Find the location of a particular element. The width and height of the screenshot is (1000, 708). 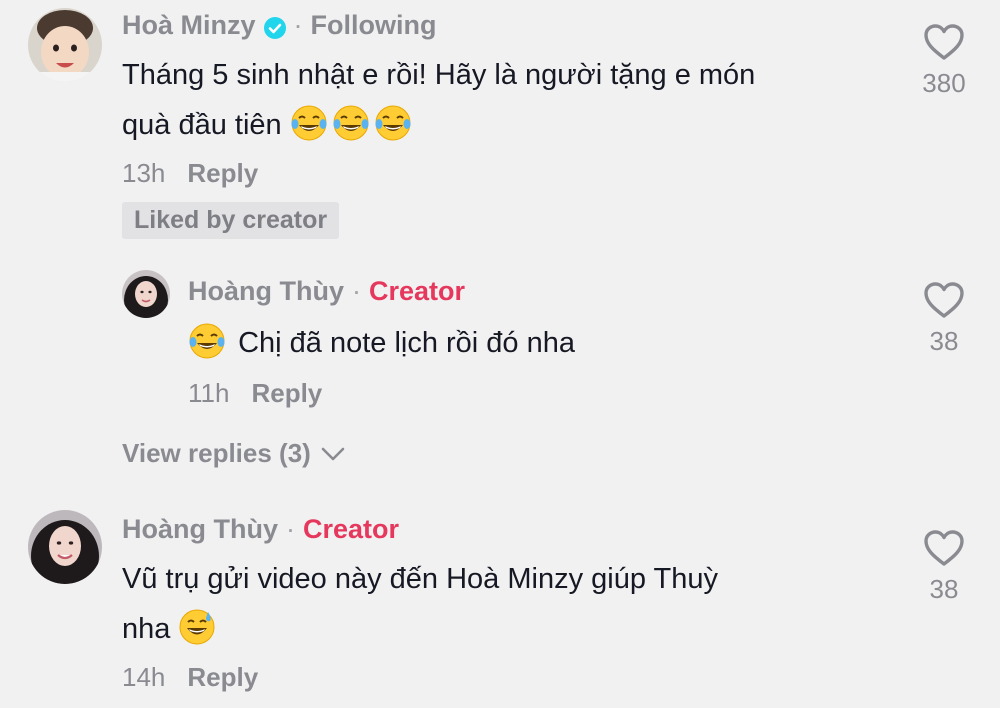

grinning-sweat-emoji-icon is located at coordinates (197, 627).